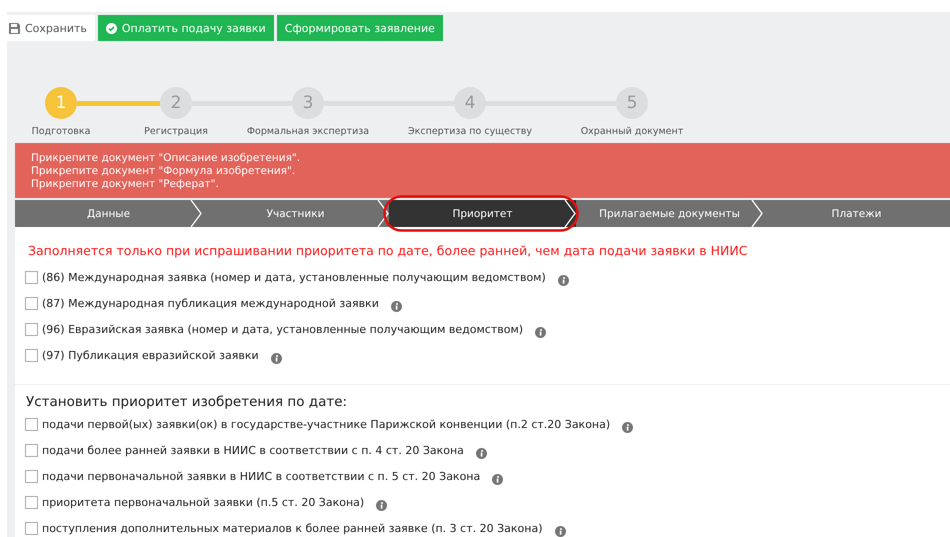  What do you see at coordinates (210, 303) in the screenshot?
I see `checkbox-label: (87) Международная публикация международной заявки` at bounding box center [210, 303].